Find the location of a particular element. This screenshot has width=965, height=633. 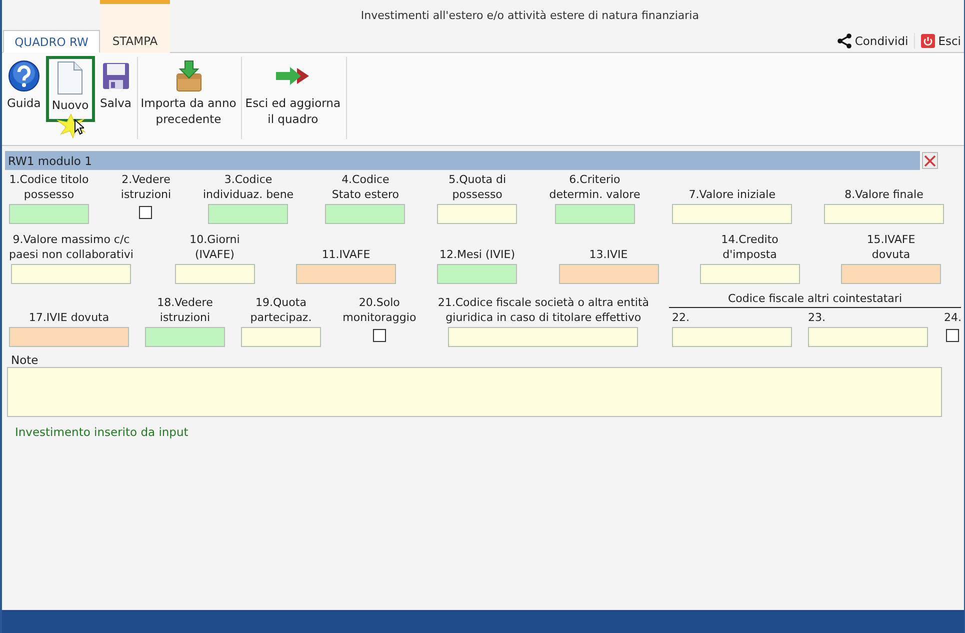

field-label: 19.Quota partecipaz. is located at coordinates (281, 310).